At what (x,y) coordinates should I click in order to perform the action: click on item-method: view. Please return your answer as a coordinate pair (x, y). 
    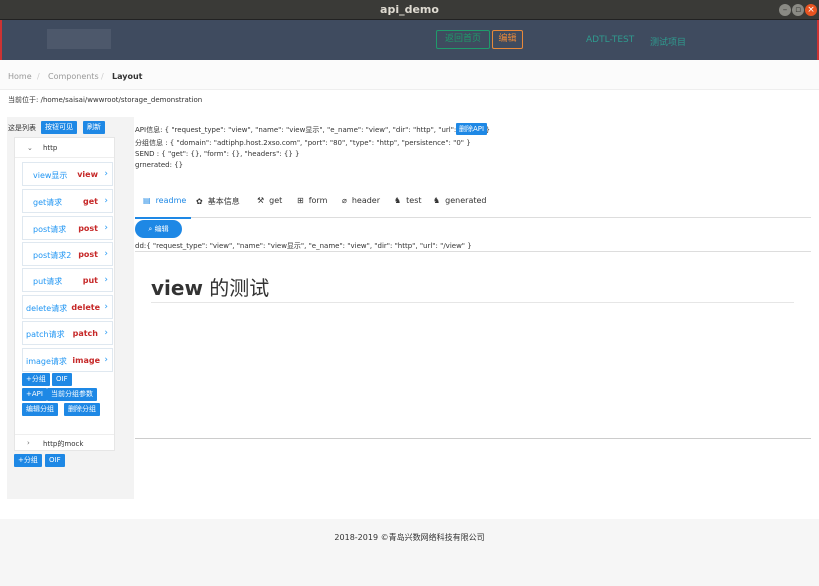
    Looking at the image, I should click on (87, 174).